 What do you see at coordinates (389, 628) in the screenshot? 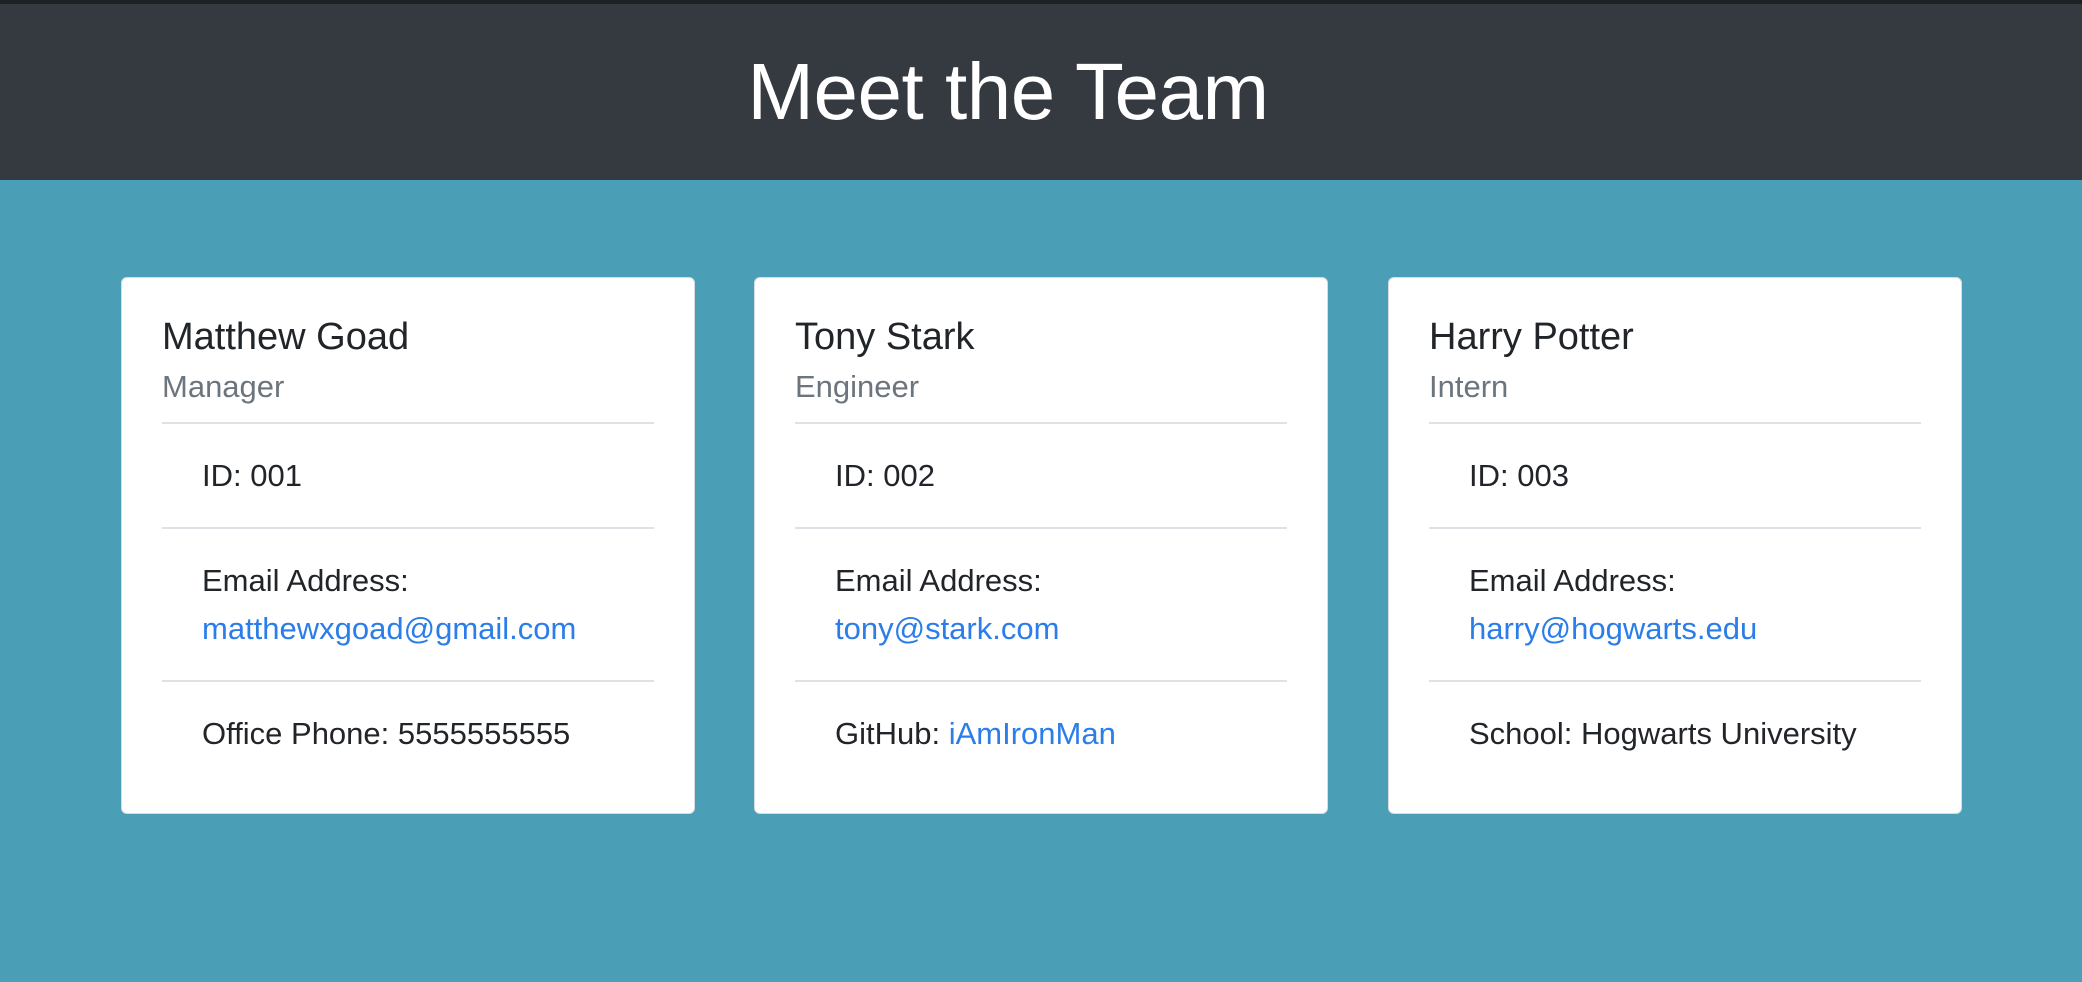
I see `email-link: matthewxgoad@gmail.com` at bounding box center [389, 628].